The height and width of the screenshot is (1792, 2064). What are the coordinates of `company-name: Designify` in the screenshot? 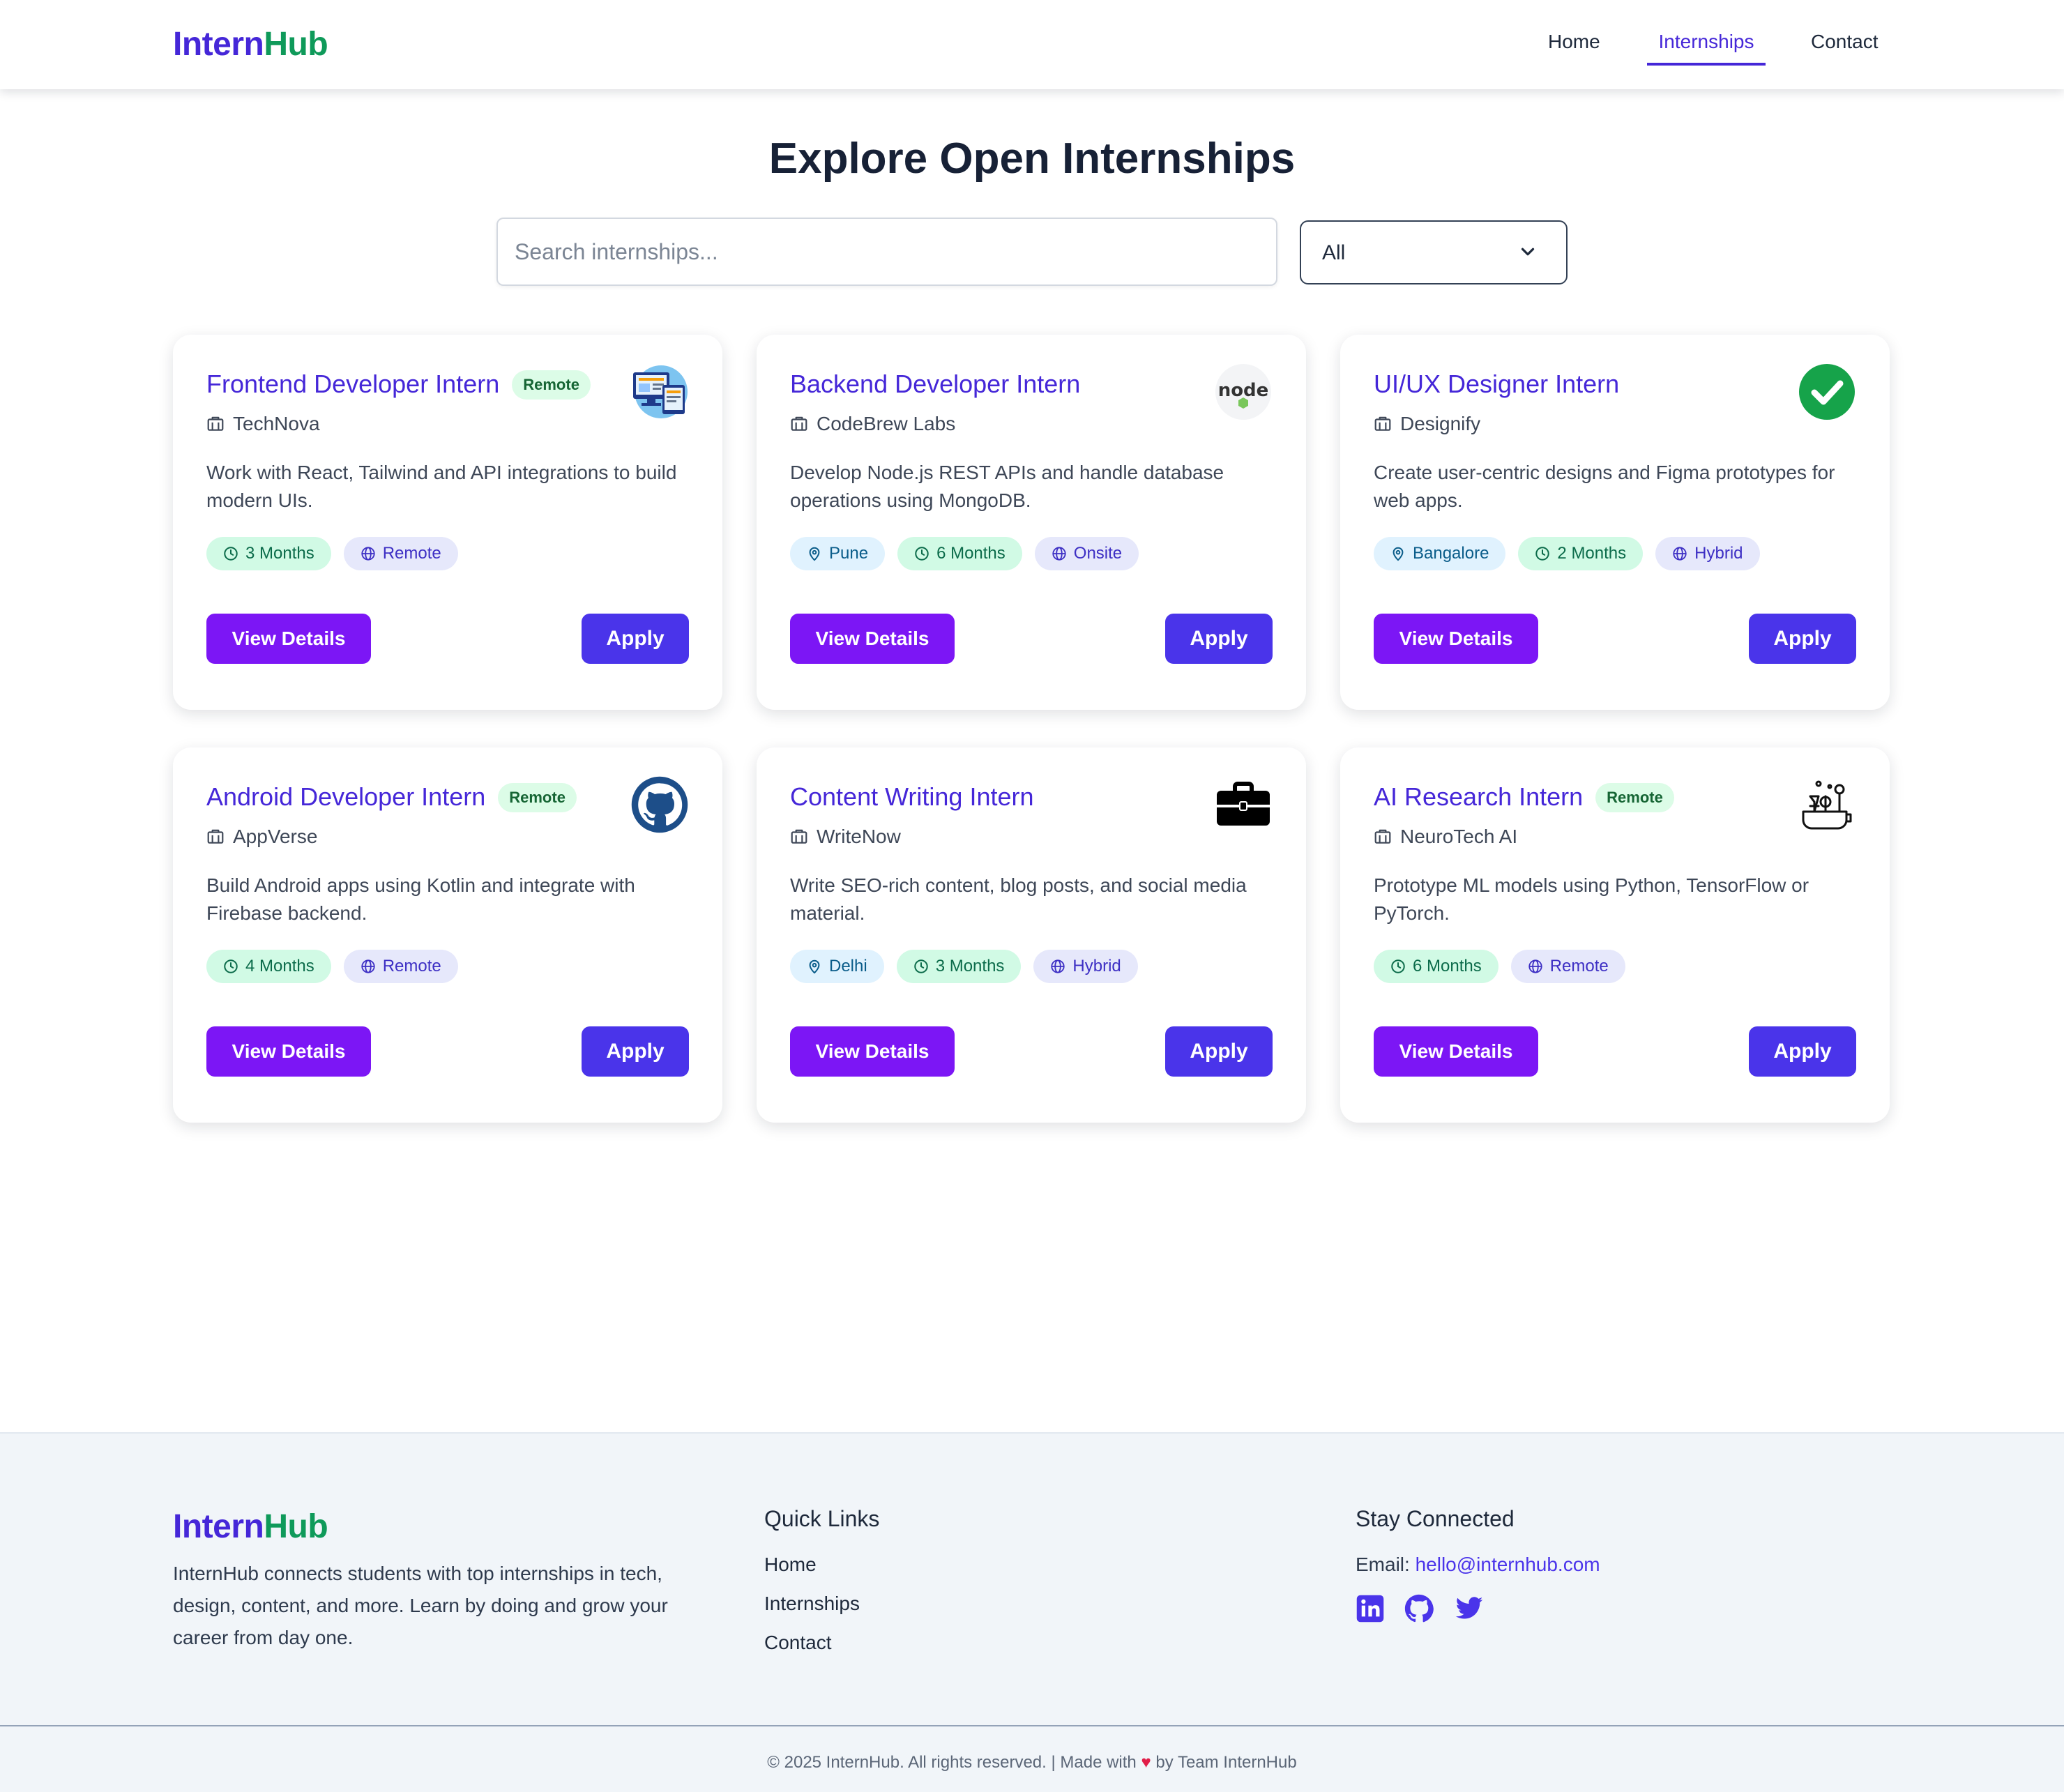 It's located at (1427, 424).